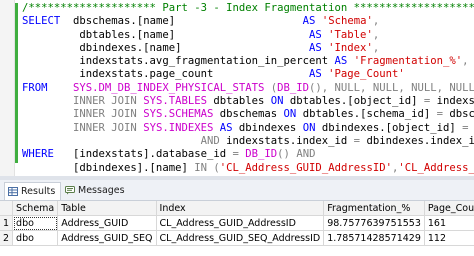  I want to click on code-token: dbindexes, so click(267, 127).